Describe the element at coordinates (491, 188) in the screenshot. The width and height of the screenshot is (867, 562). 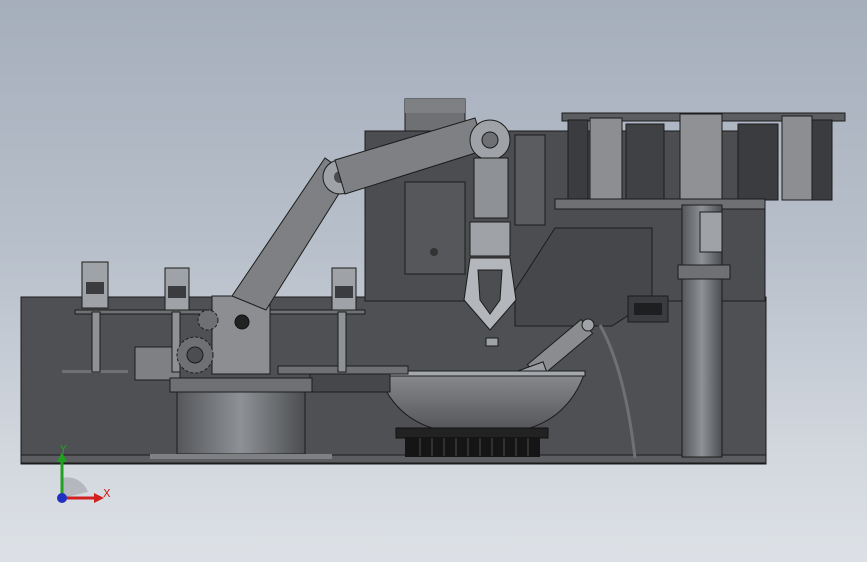
I see `wrist-shaft` at that location.